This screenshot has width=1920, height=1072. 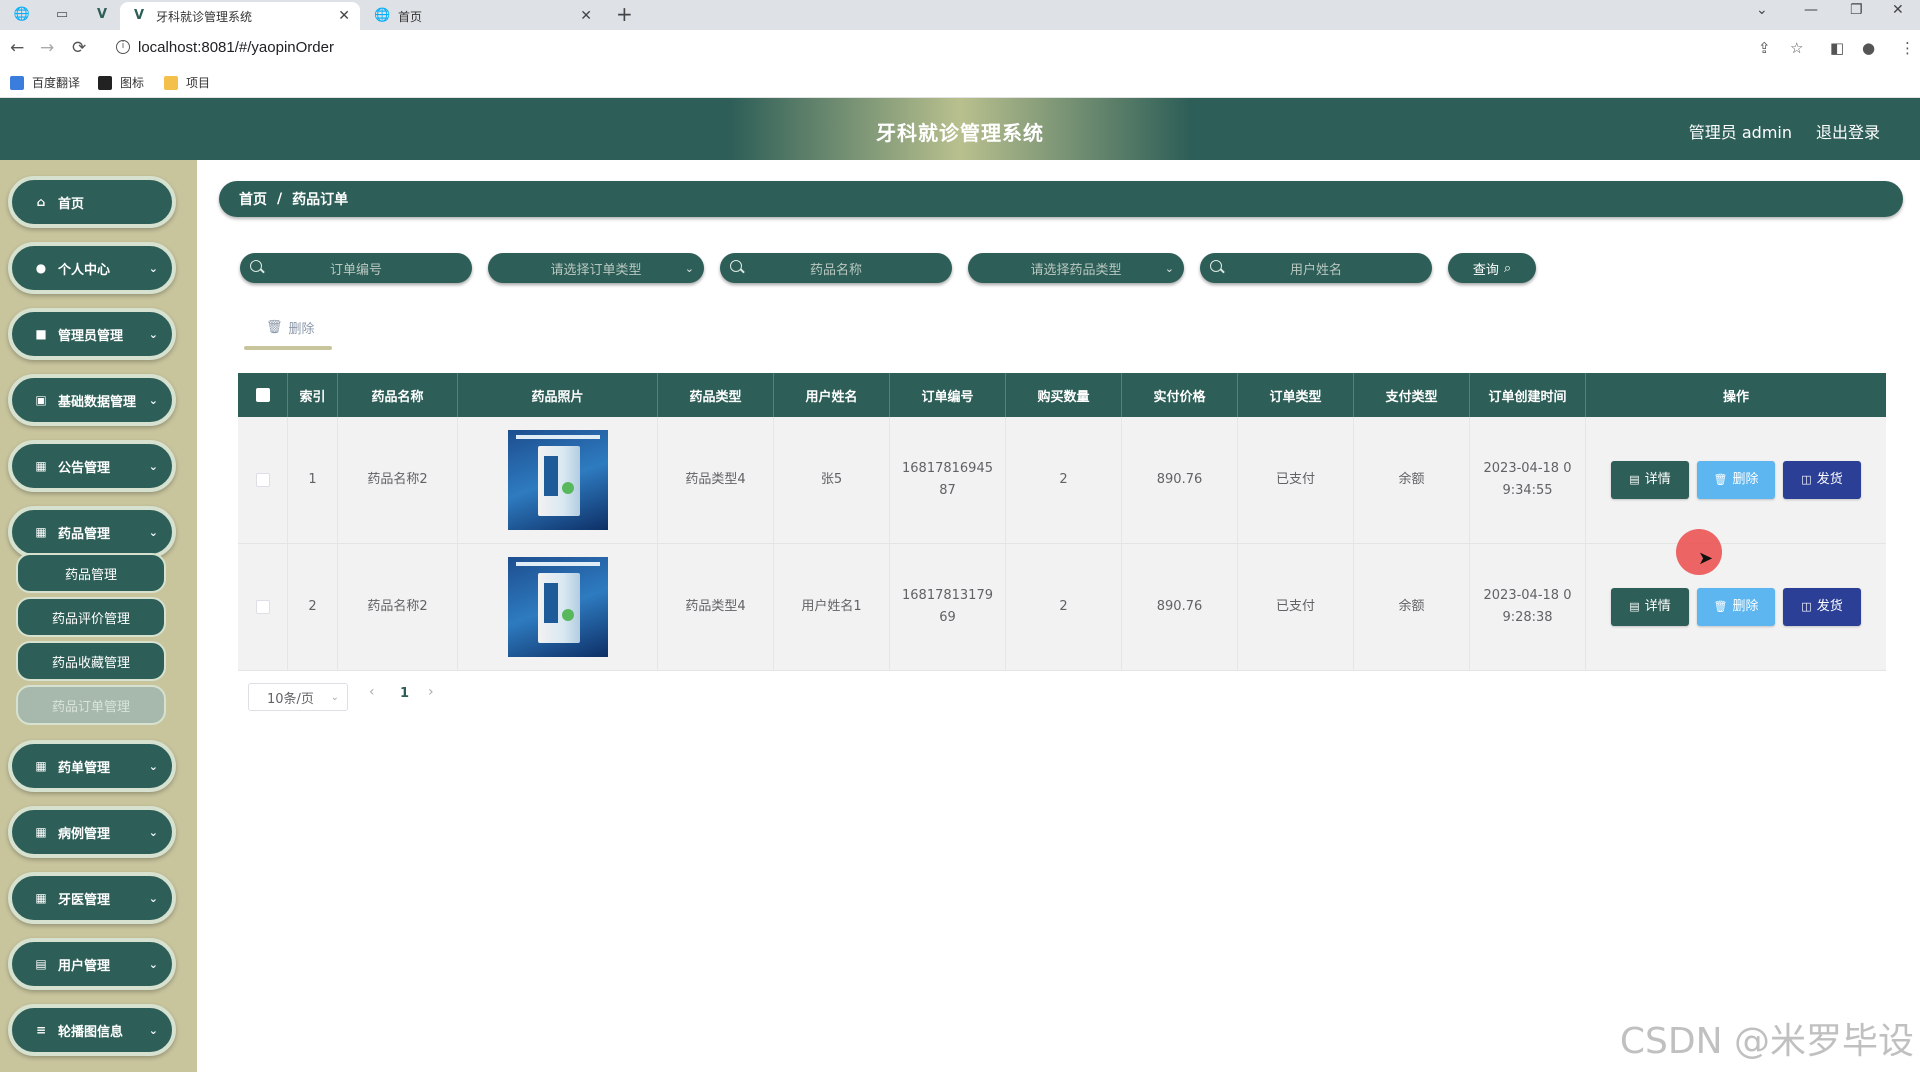 I want to click on drug-photo, so click(x=557, y=480).